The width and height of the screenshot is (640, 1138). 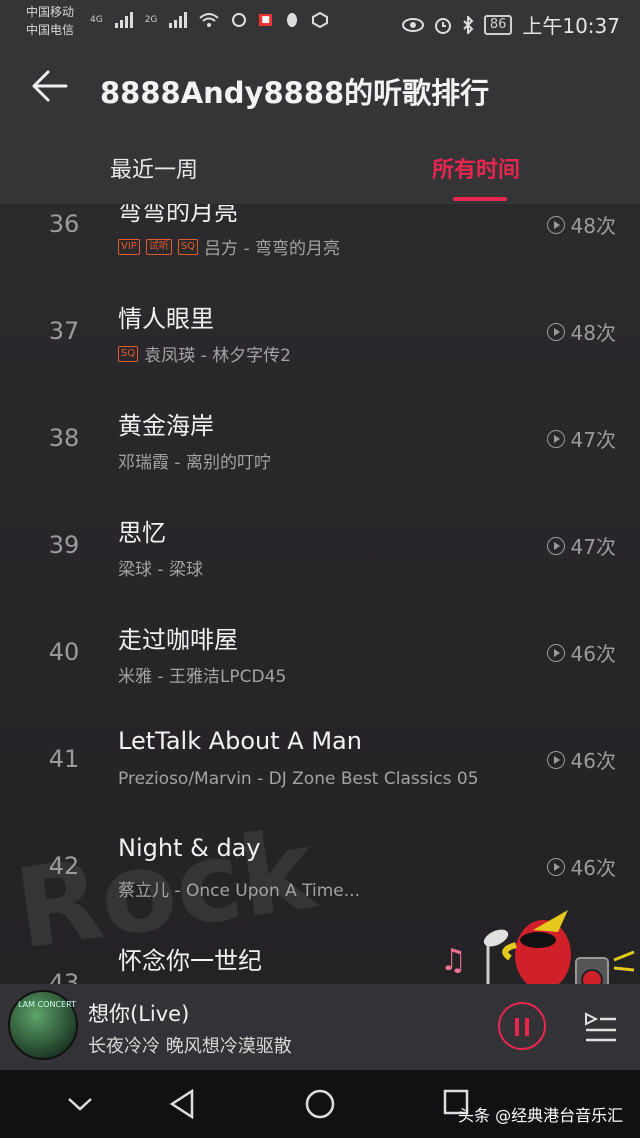 I want to click on artist-album: 袁凤瑛 - 林夕字传2, so click(x=217, y=356).